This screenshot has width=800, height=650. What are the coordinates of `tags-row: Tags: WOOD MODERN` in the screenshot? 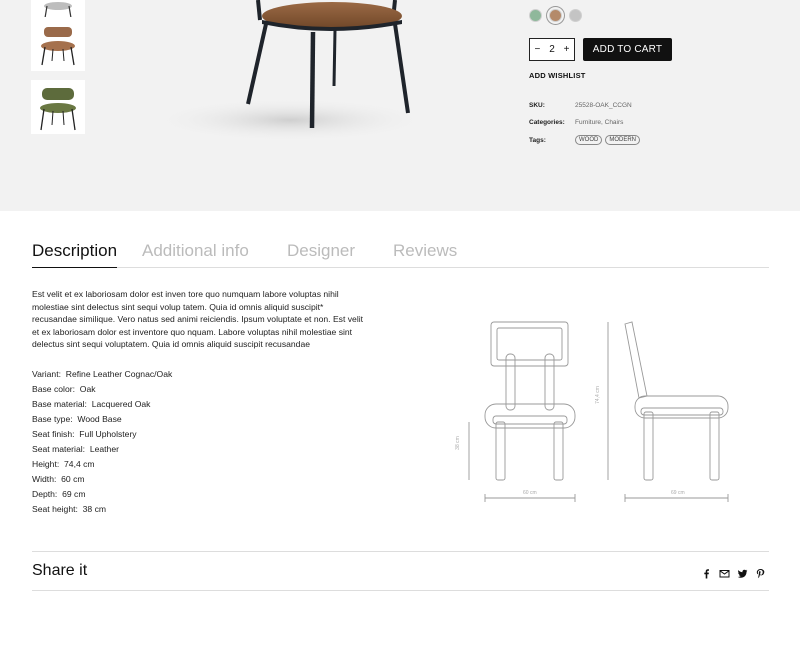 It's located at (586, 140).